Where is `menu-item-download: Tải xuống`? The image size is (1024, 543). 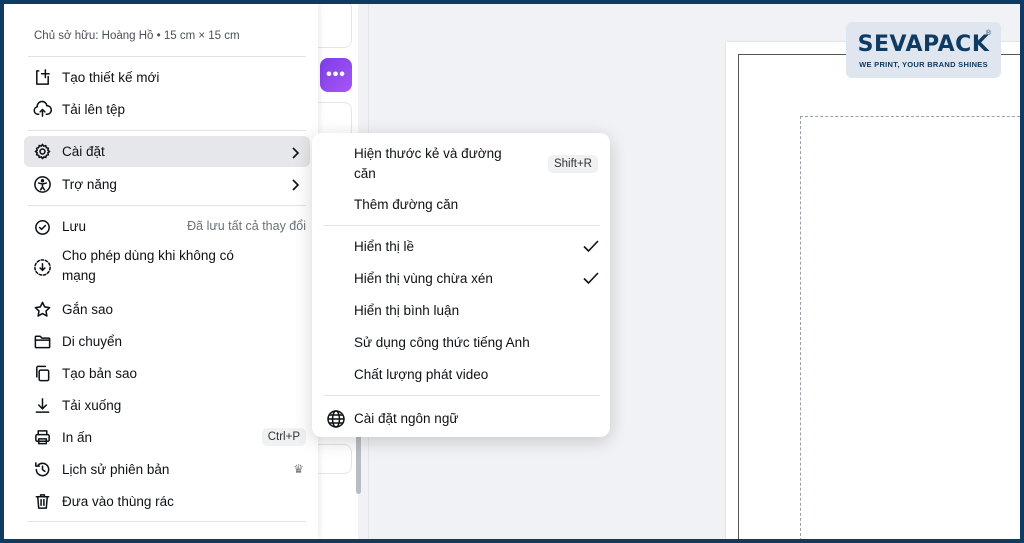
menu-item-download: Tải xuống is located at coordinates (167, 405).